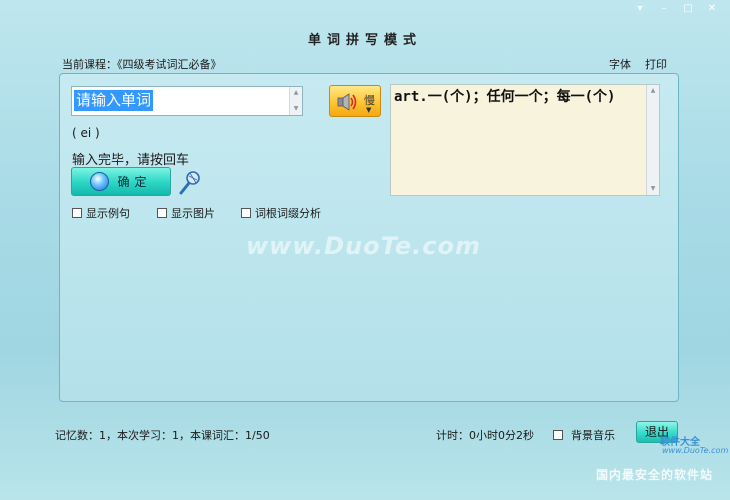 The image size is (730, 500). I want to click on option-show-images: 显示图片, so click(186, 213).